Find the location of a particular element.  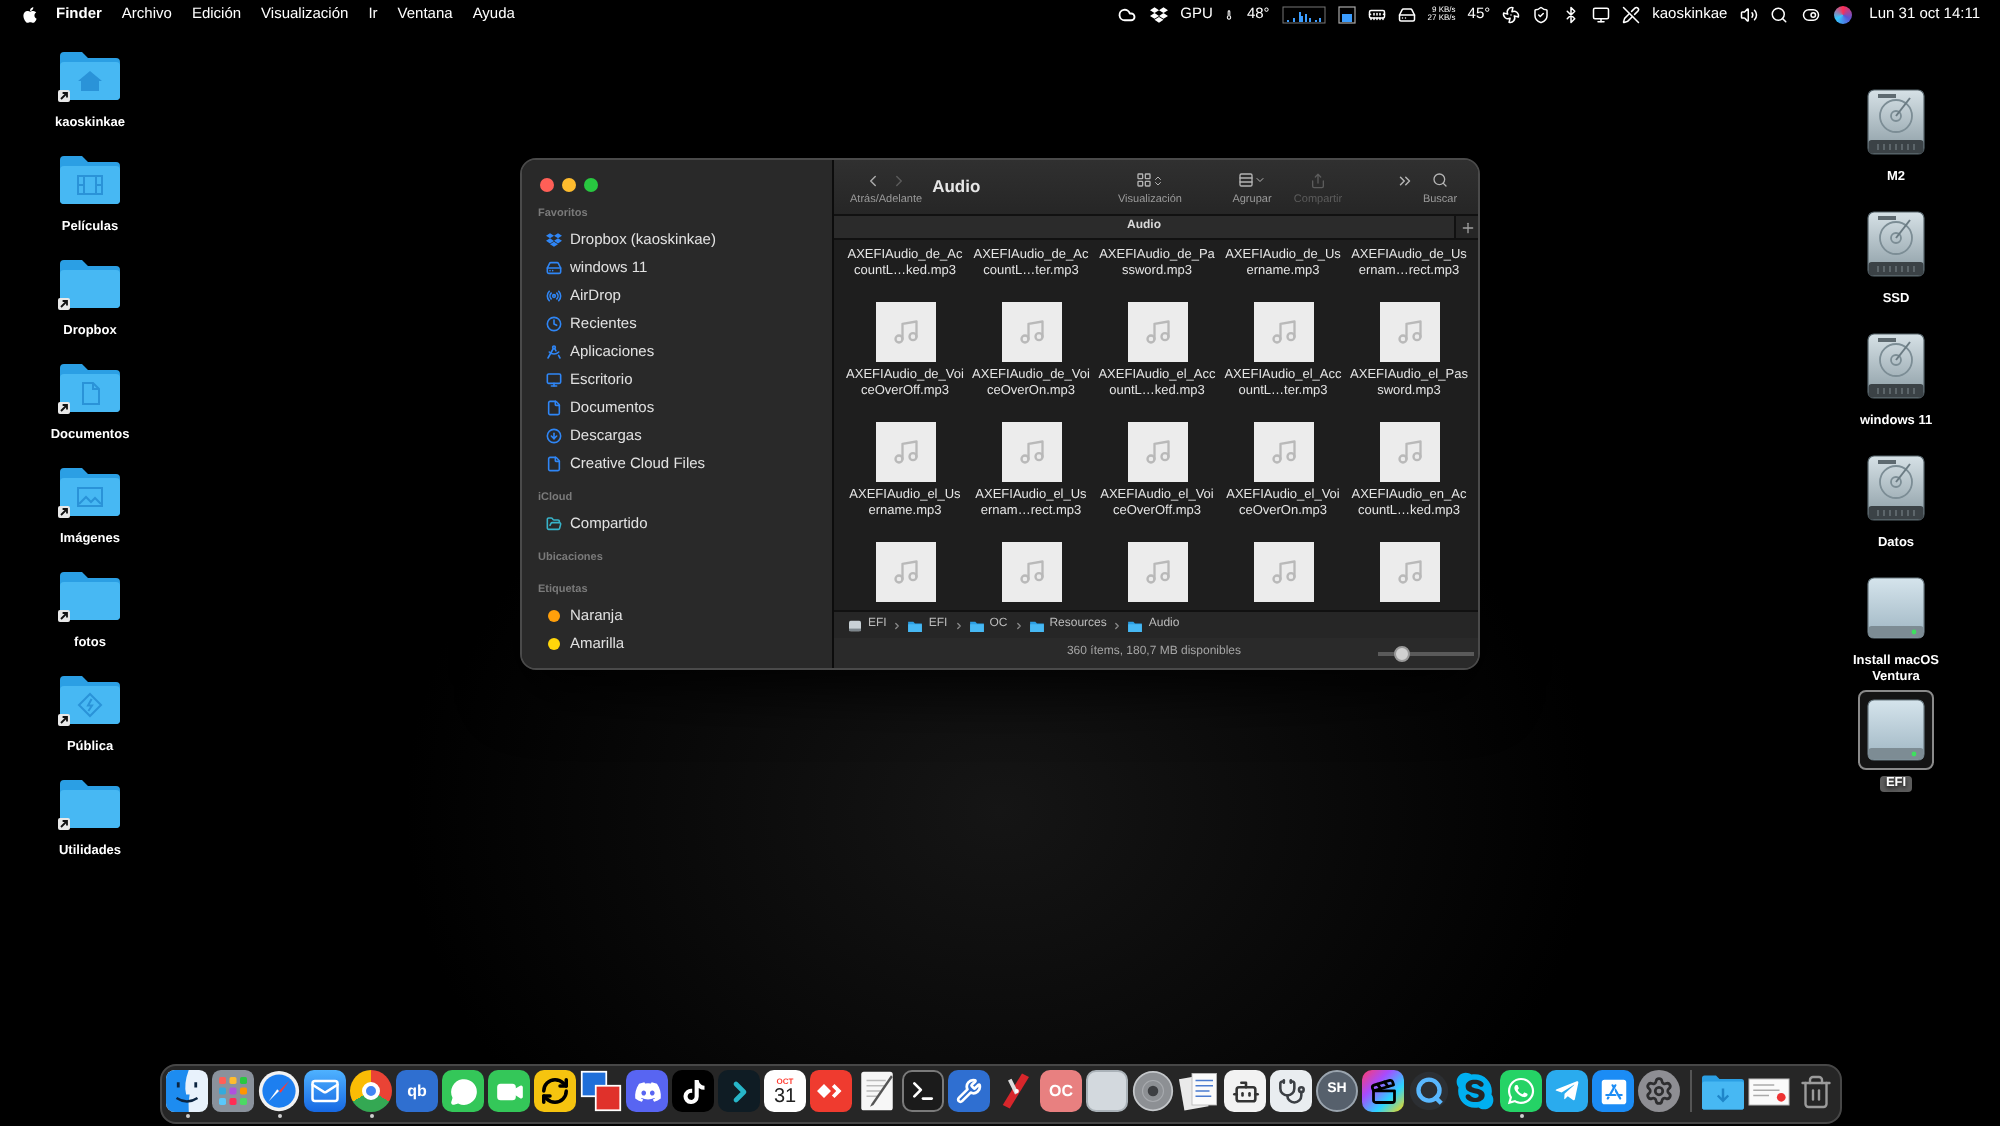

music-note-icon is located at coordinates (693, 1091).